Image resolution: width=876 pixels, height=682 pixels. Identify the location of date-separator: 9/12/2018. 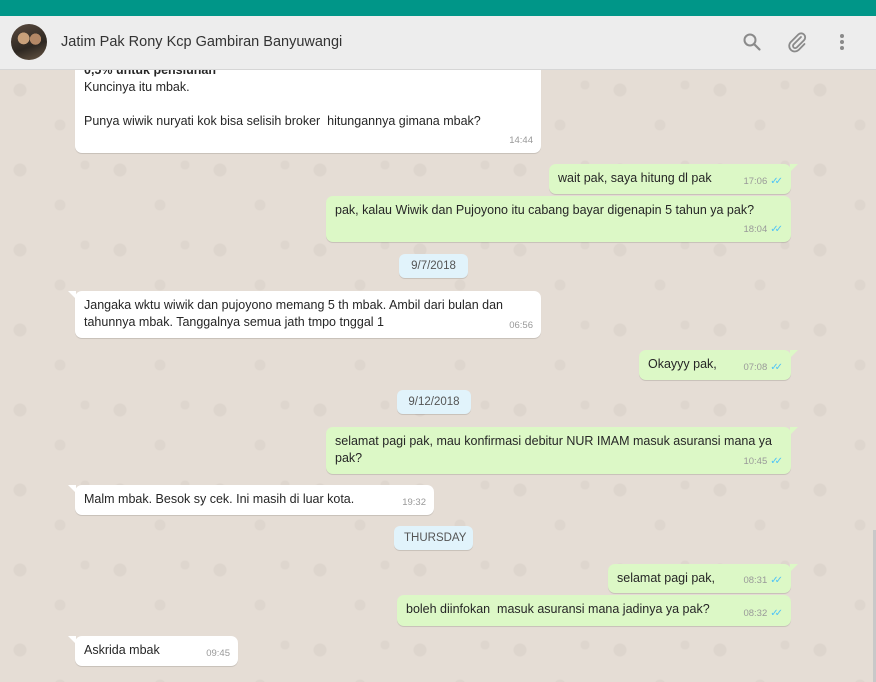
(434, 402).